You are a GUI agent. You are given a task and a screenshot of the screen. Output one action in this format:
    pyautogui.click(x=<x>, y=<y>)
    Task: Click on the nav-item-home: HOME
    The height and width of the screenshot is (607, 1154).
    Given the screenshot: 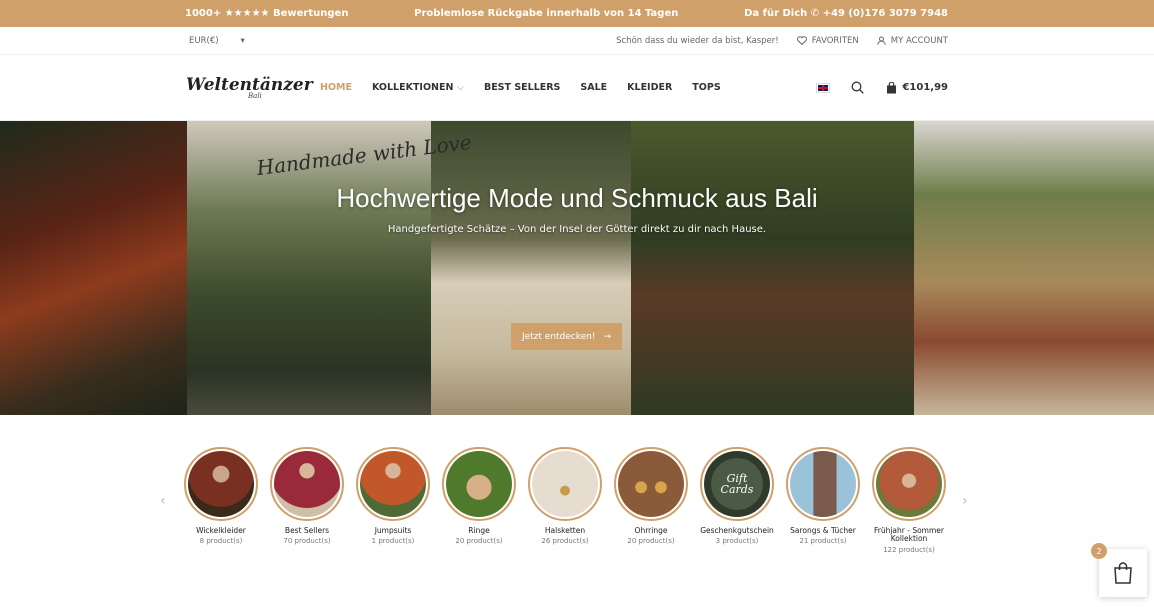 What is the action you would take?
    pyautogui.click(x=336, y=87)
    